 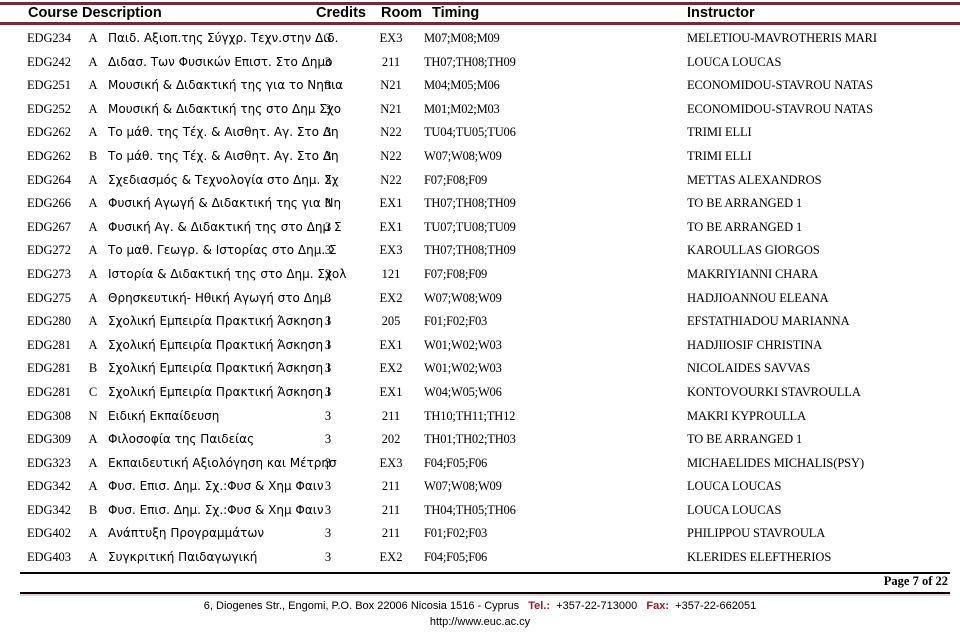 What do you see at coordinates (49, 486) in the screenshot?
I see `row-course-code: EDG342` at bounding box center [49, 486].